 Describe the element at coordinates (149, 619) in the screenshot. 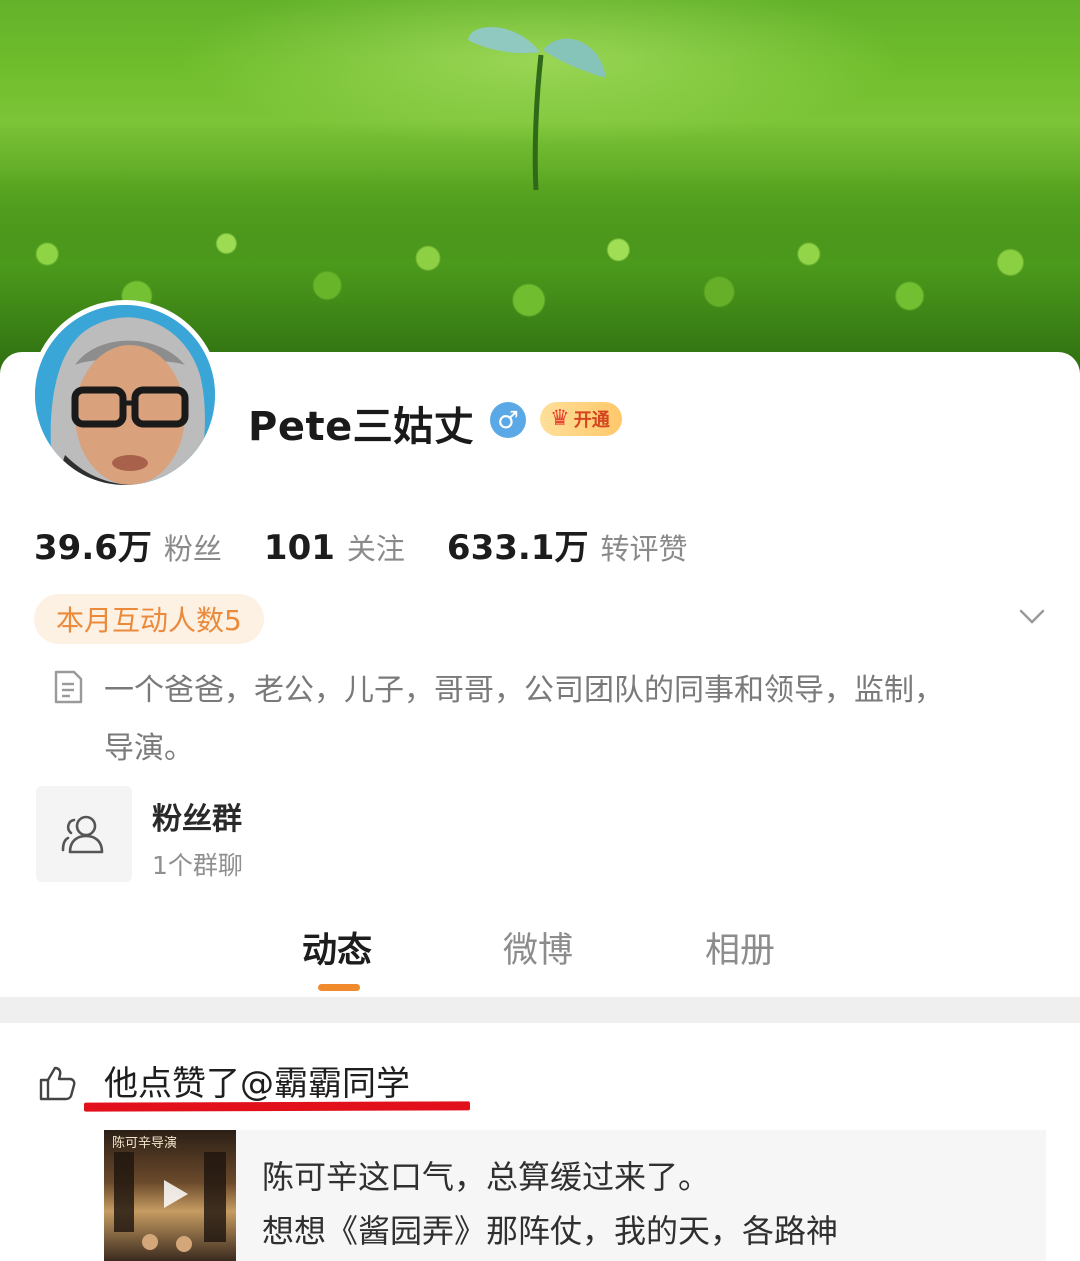

I see `monthly-interaction-badge: 本月互动人数5` at that location.